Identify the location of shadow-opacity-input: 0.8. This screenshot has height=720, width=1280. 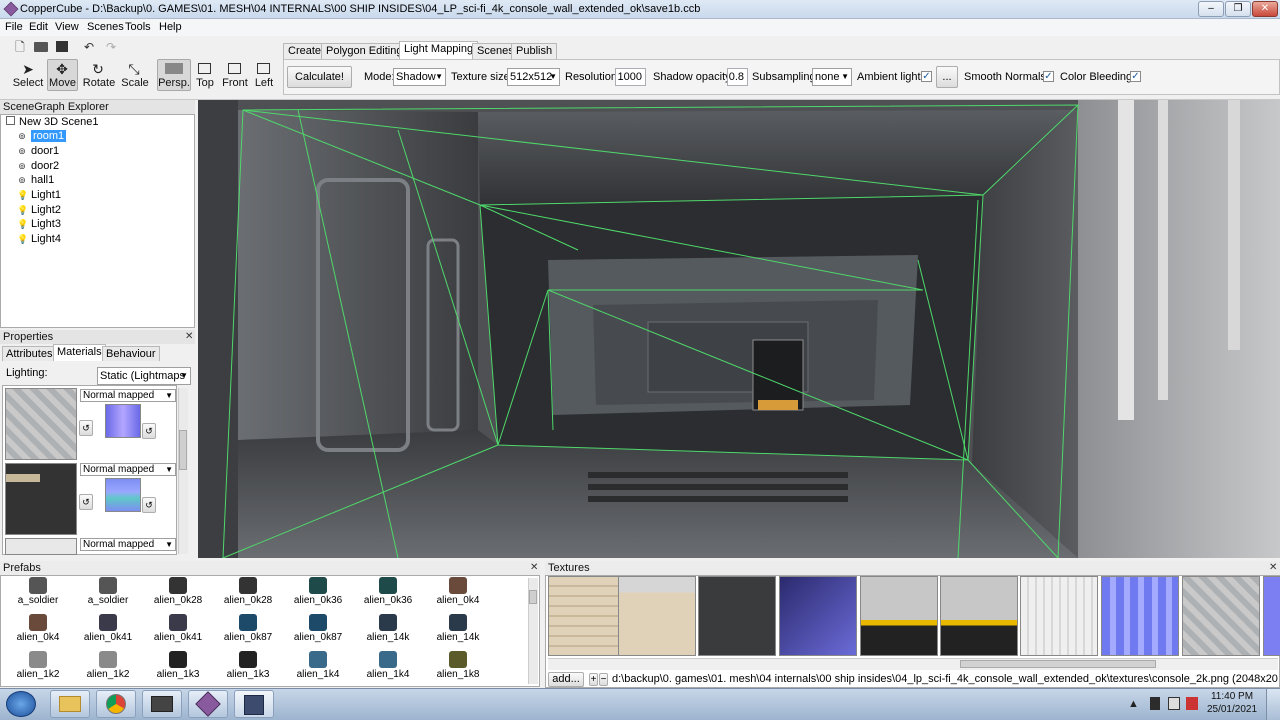
(737, 77).